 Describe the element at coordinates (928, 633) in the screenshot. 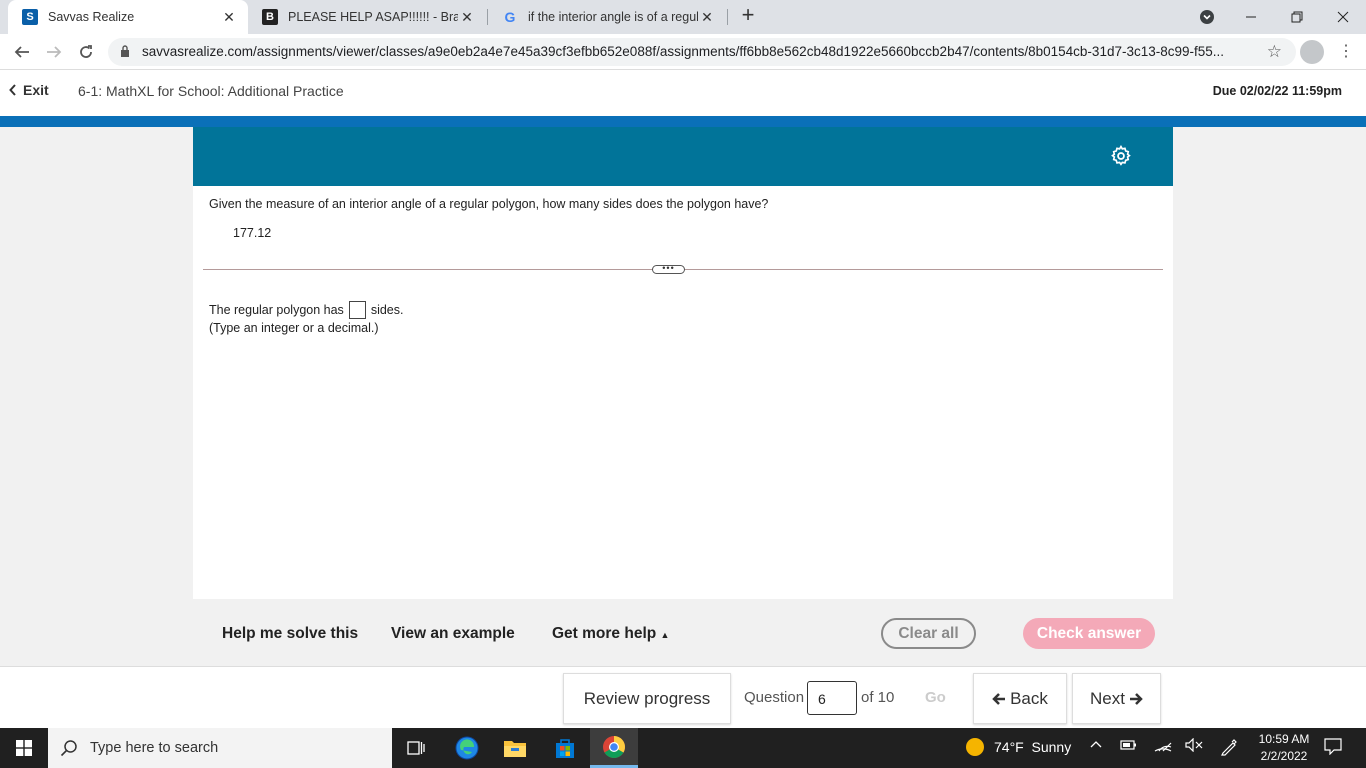

I see `clear-all-button: Clear all` at that location.